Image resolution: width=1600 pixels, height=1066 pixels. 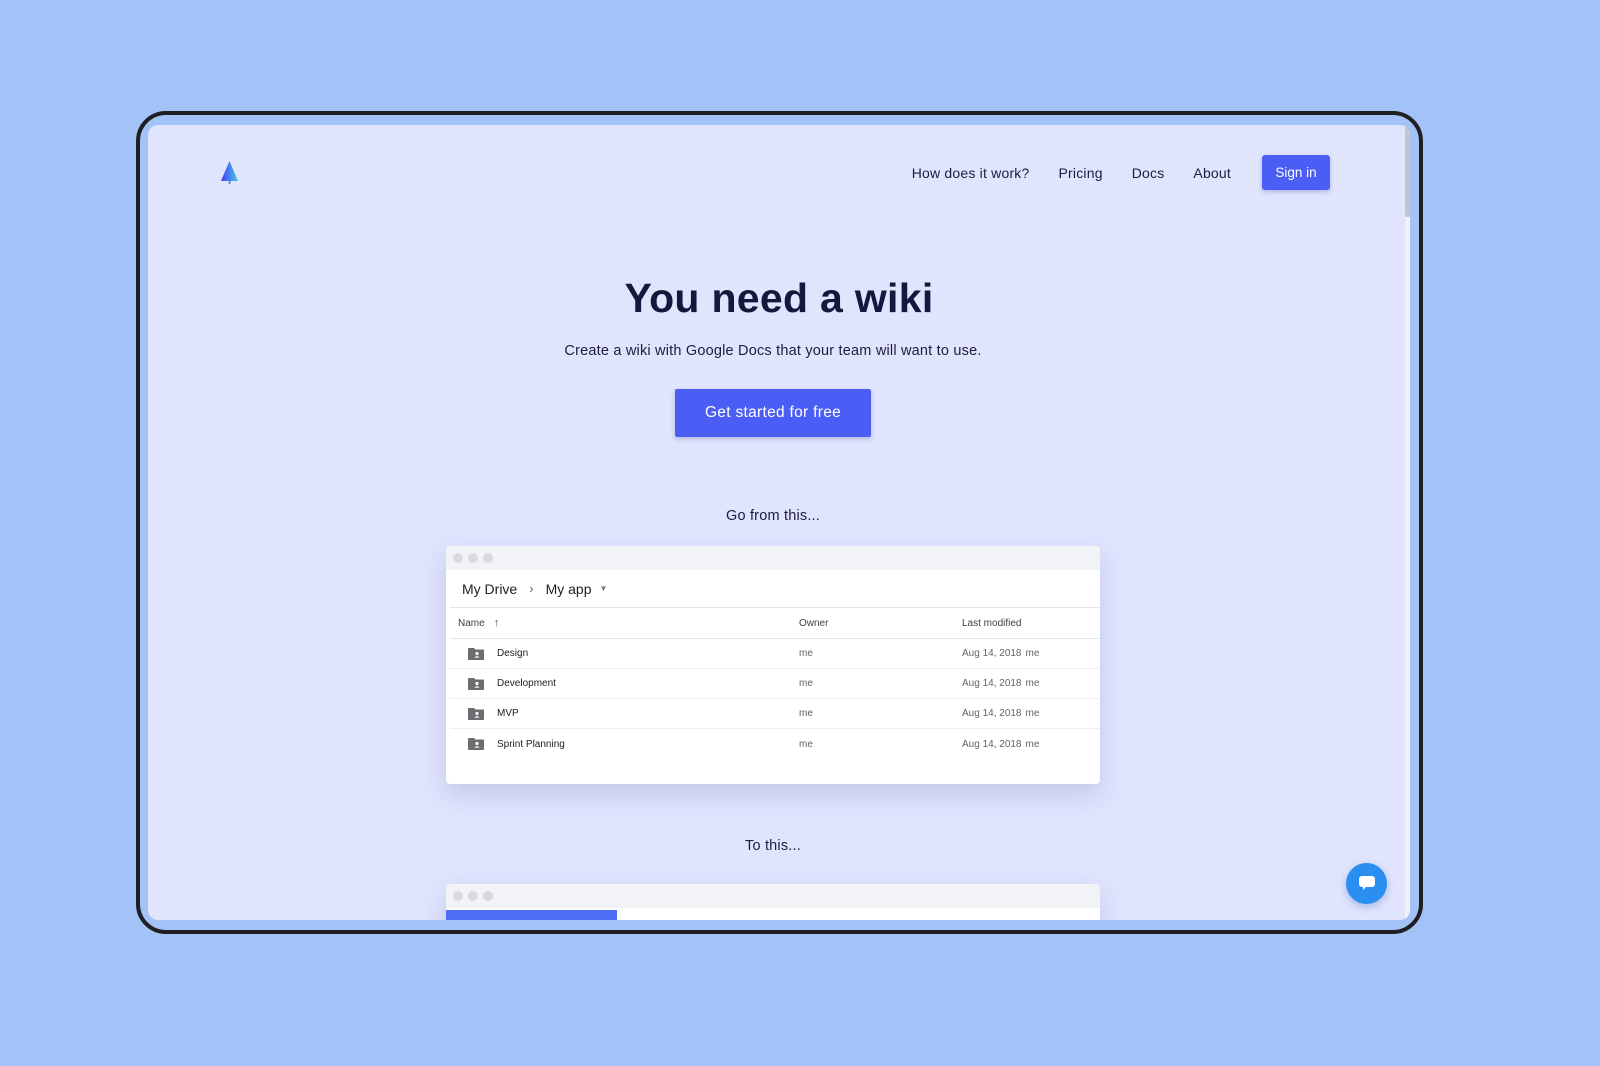 I want to click on chat-bubble-icon, so click(x=1366, y=883).